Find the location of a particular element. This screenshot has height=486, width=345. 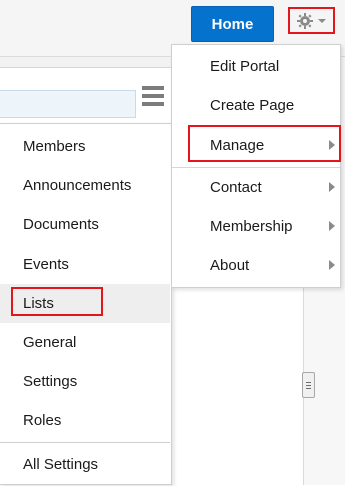

menu-item-all-settings: All Settings is located at coordinates (85, 464).